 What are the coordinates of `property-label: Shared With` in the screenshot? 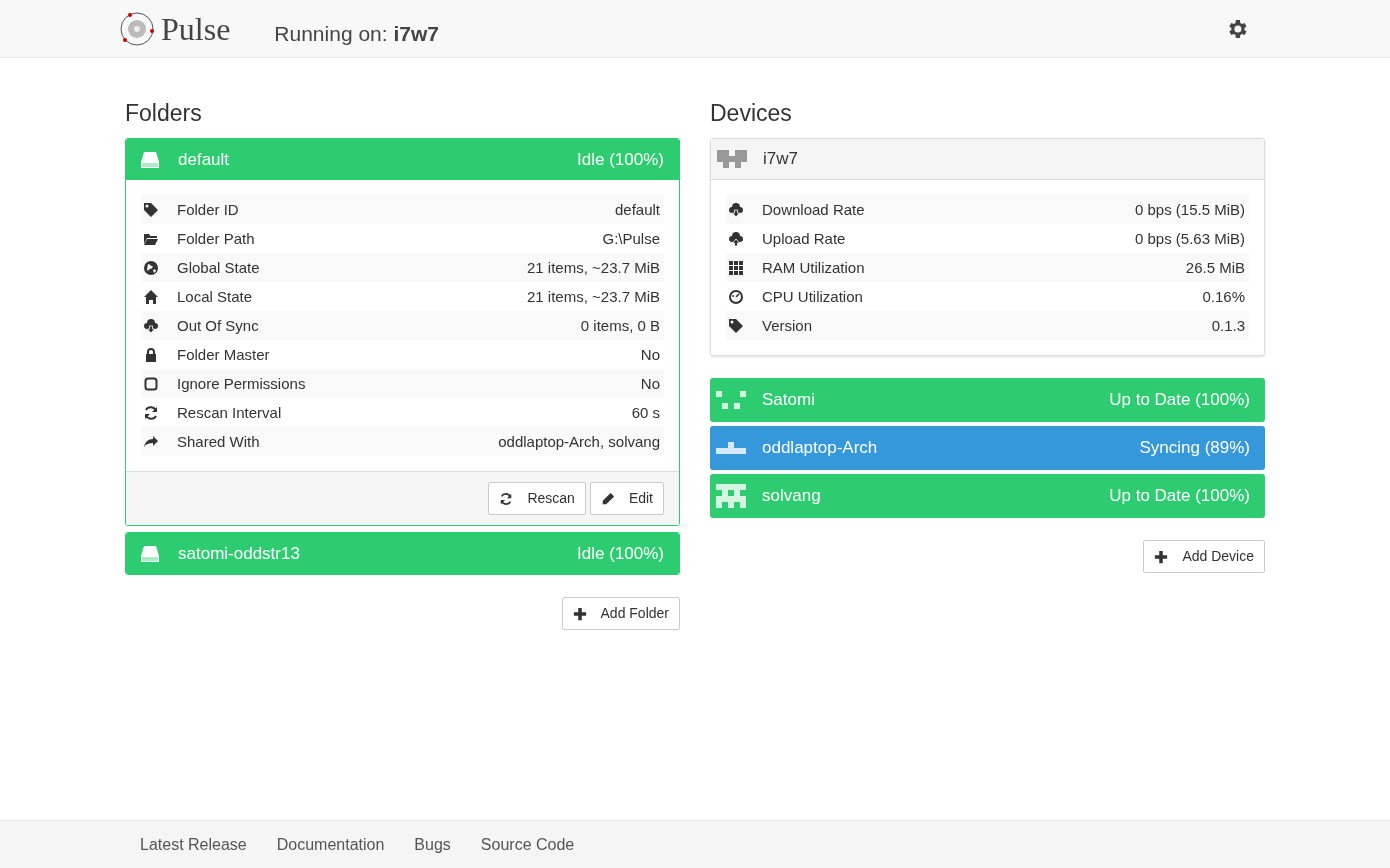 It's located at (218, 441).